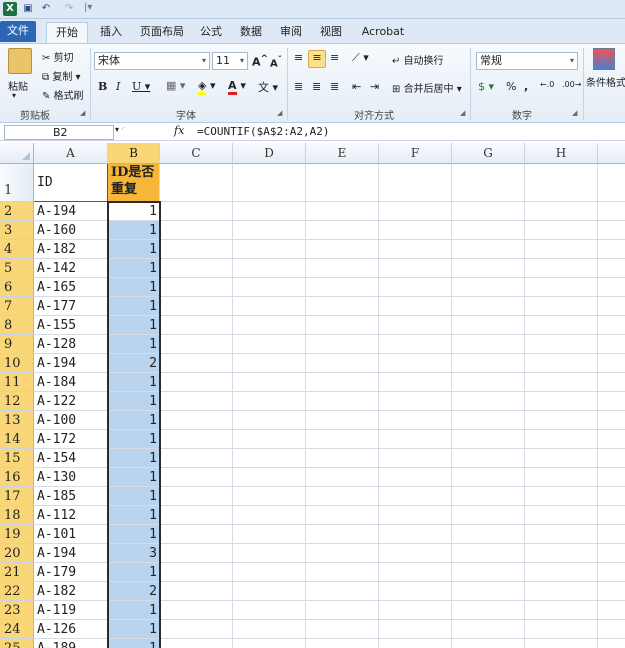 The width and height of the screenshot is (625, 648). Describe the element at coordinates (71, 325) in the screenshot. I see `id-cell: A-155` at that location.